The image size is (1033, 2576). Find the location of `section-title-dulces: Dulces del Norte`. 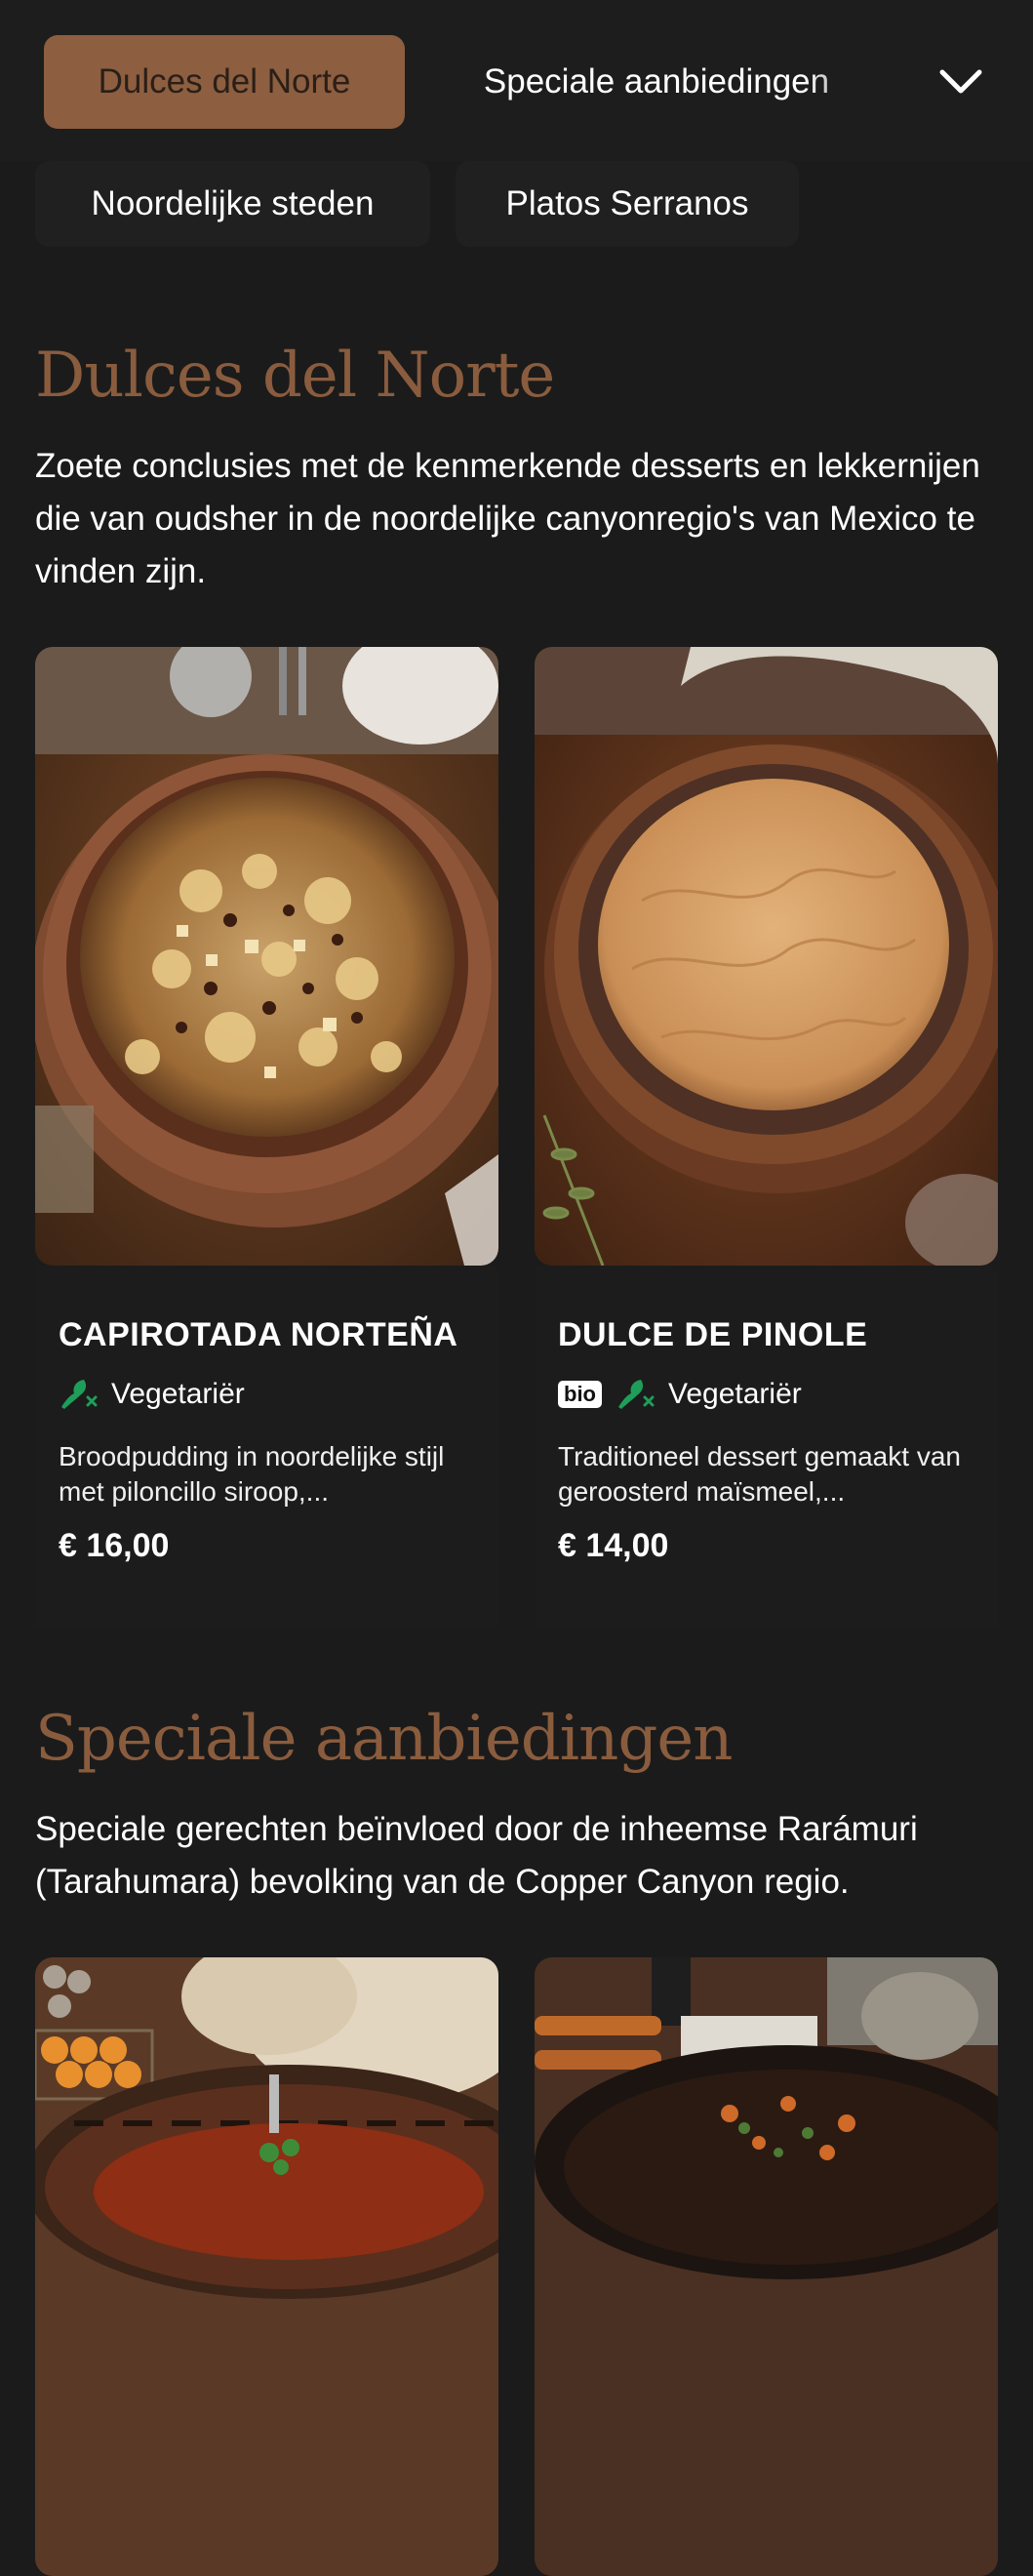

section-title-dulces: Dulces del Norte is located at coordinates (295, 376).